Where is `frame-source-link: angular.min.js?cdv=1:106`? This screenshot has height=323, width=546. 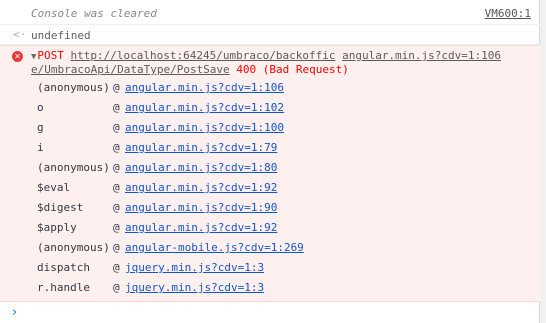
frame-source-link: angular.min.js?cdv=1:106 is located at coordinates (204, 87).